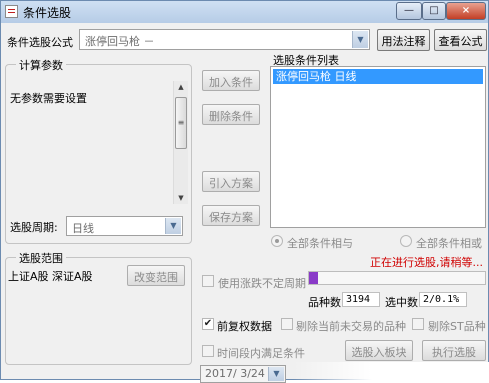  I want to click on minimize-icon: —, so click(409, 11).